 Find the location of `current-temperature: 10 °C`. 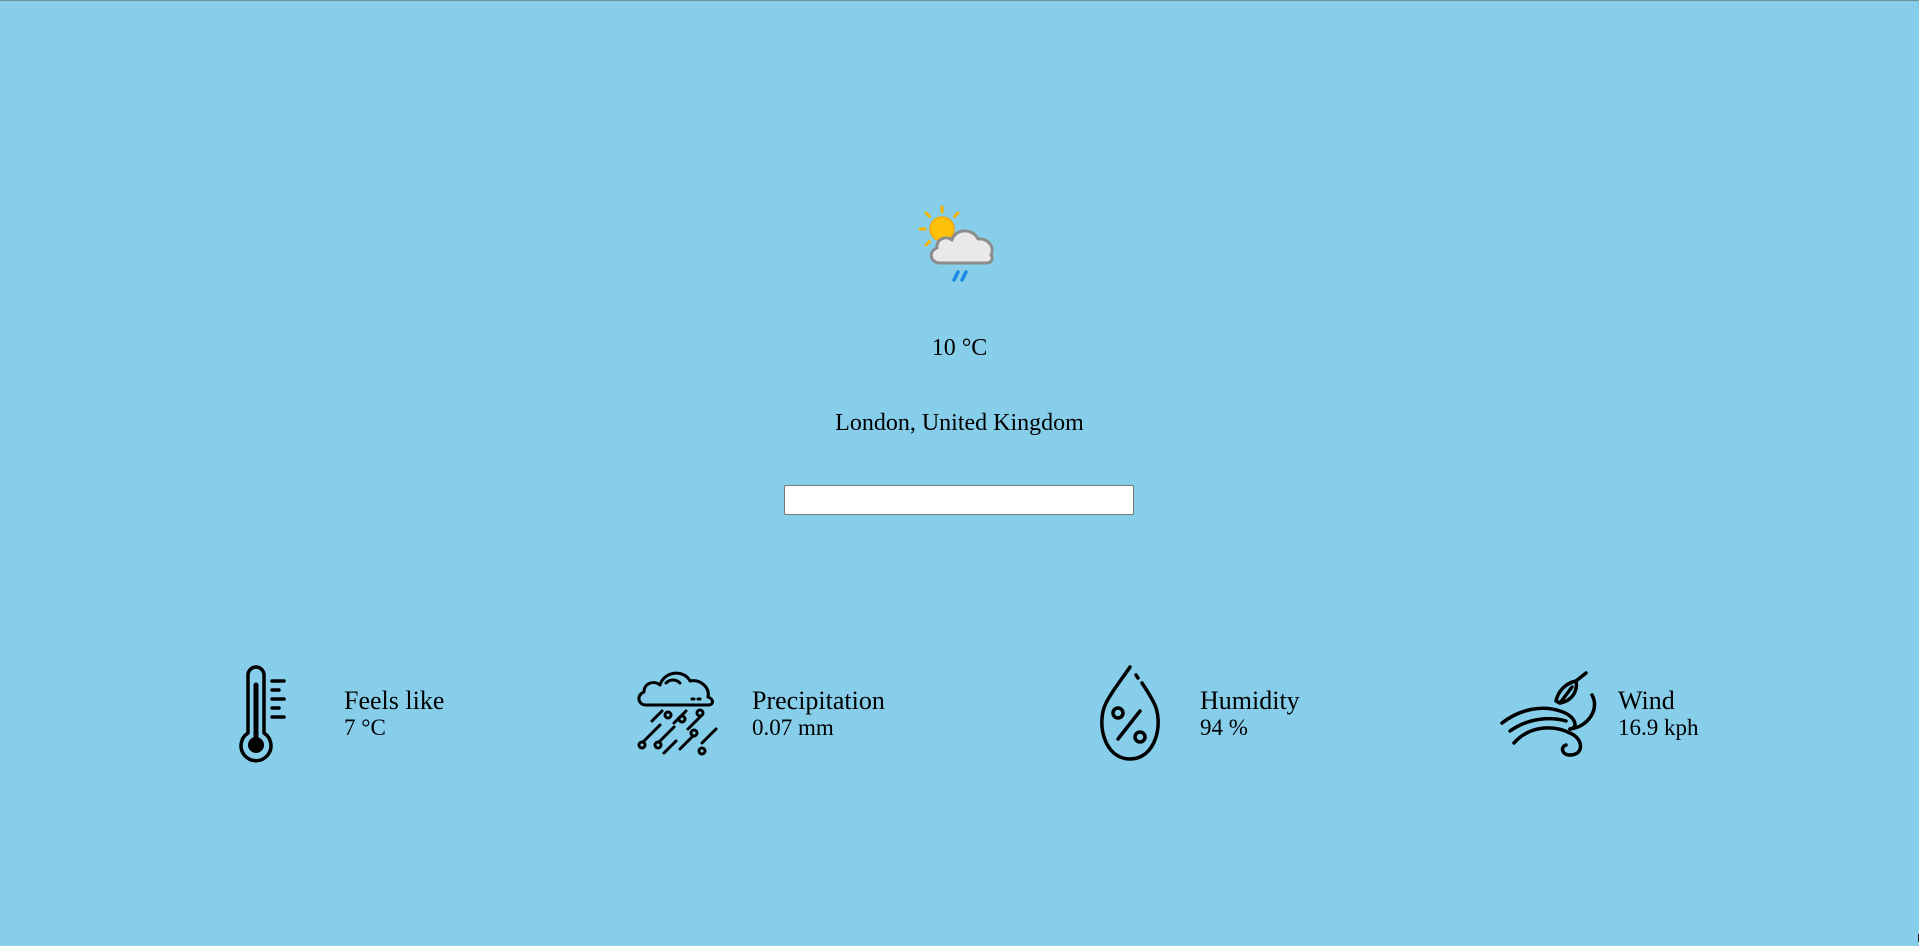

current-temperature: 10 °C is located at coordinates (959, 348).